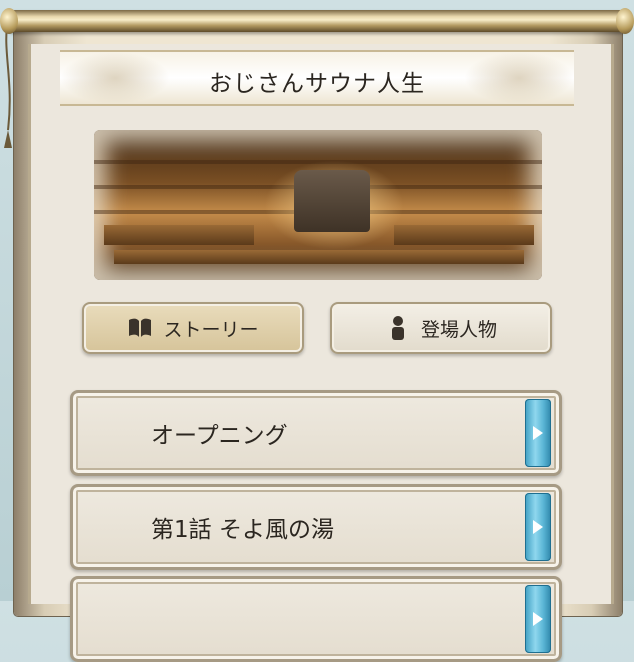 The height and width of the screenshot is (662, 634). I want to click on chapter-row-opening: オープニング, so click(316, 433).